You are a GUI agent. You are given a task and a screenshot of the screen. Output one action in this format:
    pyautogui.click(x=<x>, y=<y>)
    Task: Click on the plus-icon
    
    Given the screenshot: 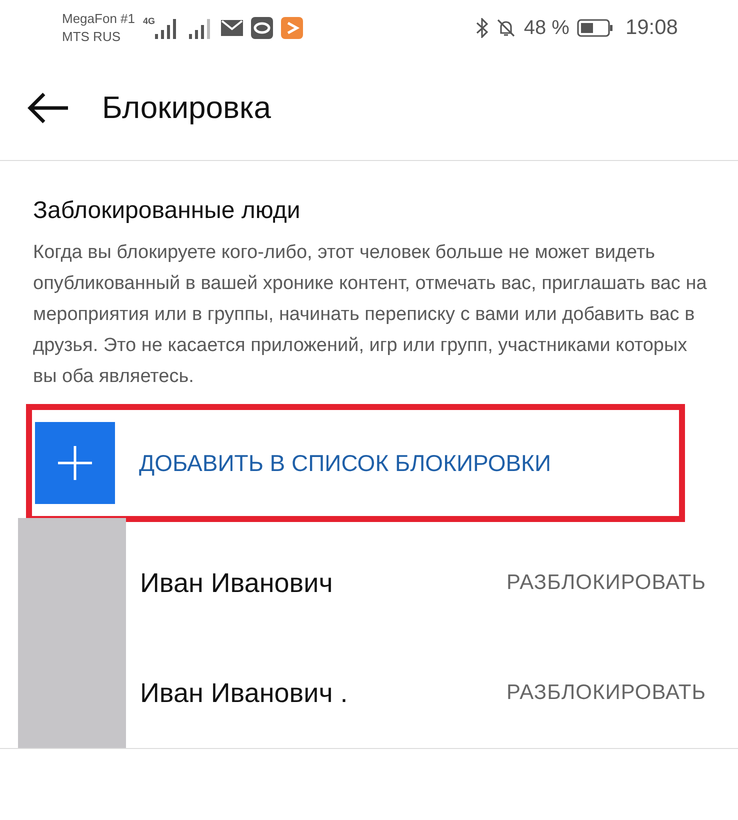 What is the action you would take?
    pyautogui.click(x=75, y=463)
    